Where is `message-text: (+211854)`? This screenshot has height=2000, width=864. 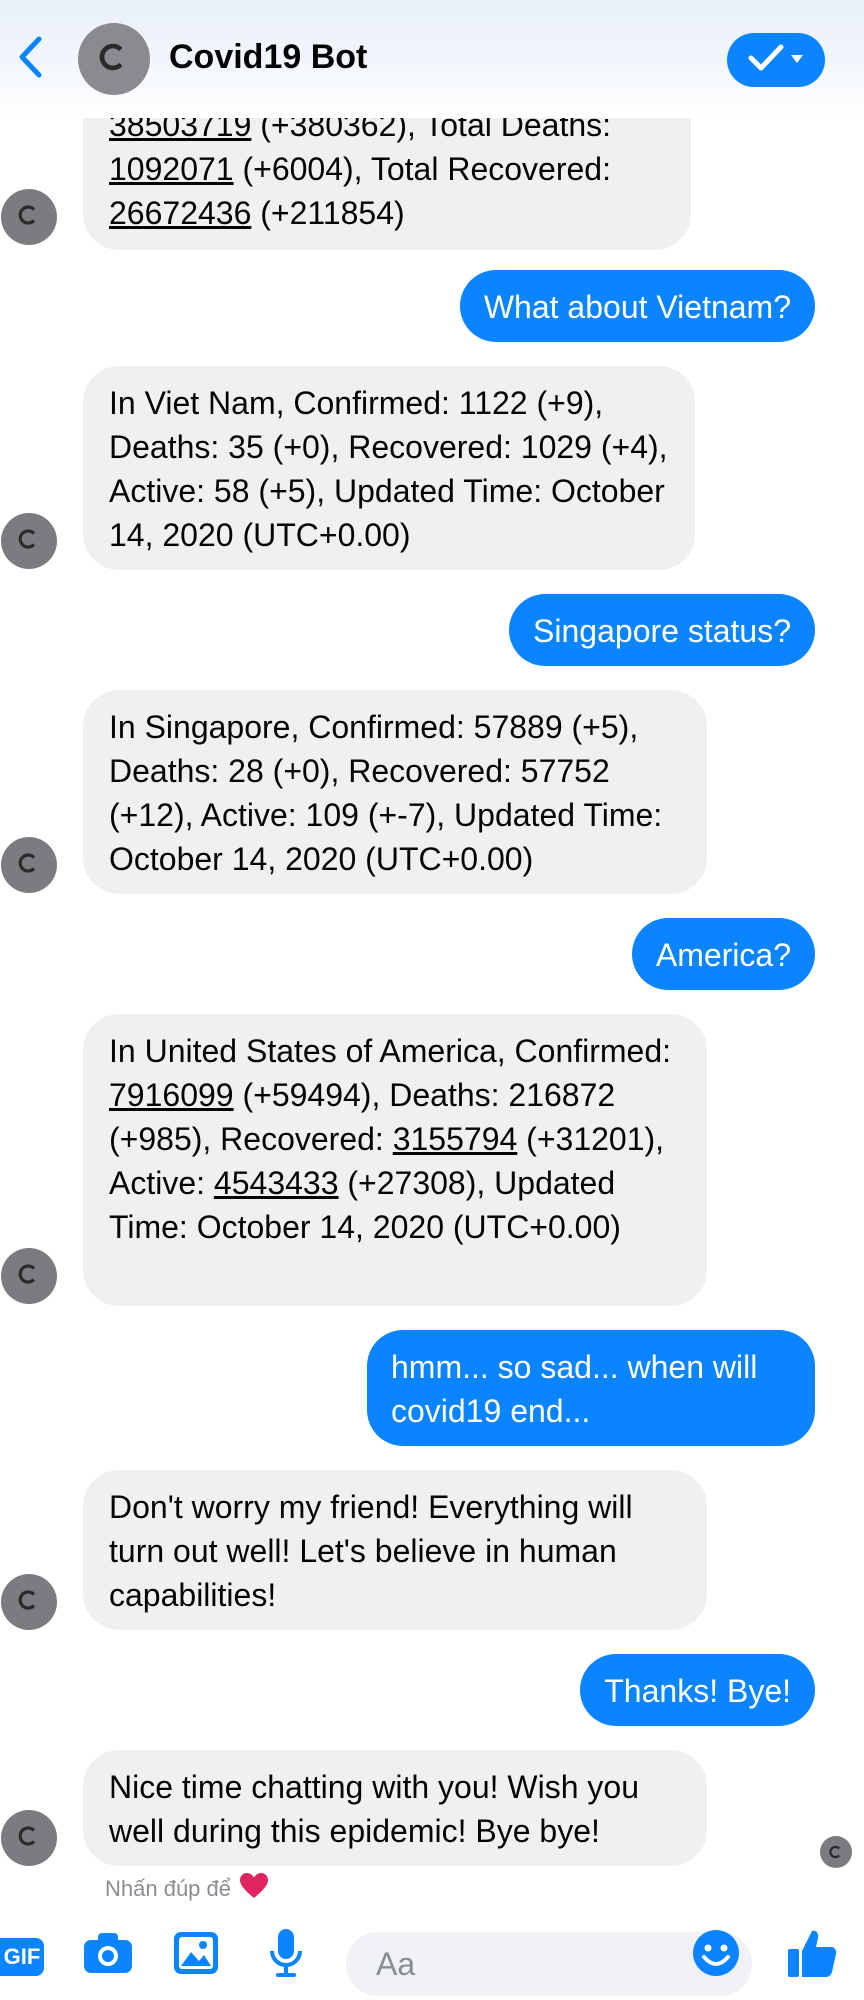 message-text: (+211854) is located at coordinates (328, 213).